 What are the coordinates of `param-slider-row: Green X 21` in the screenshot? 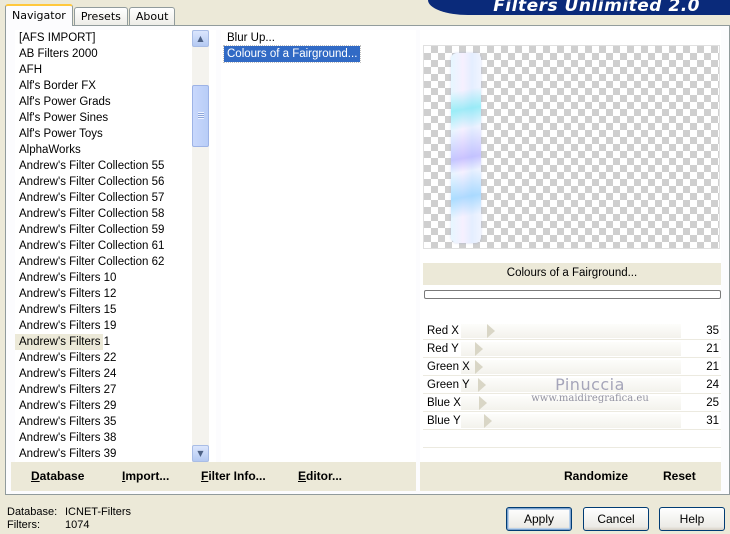 It's located at (572, 367).